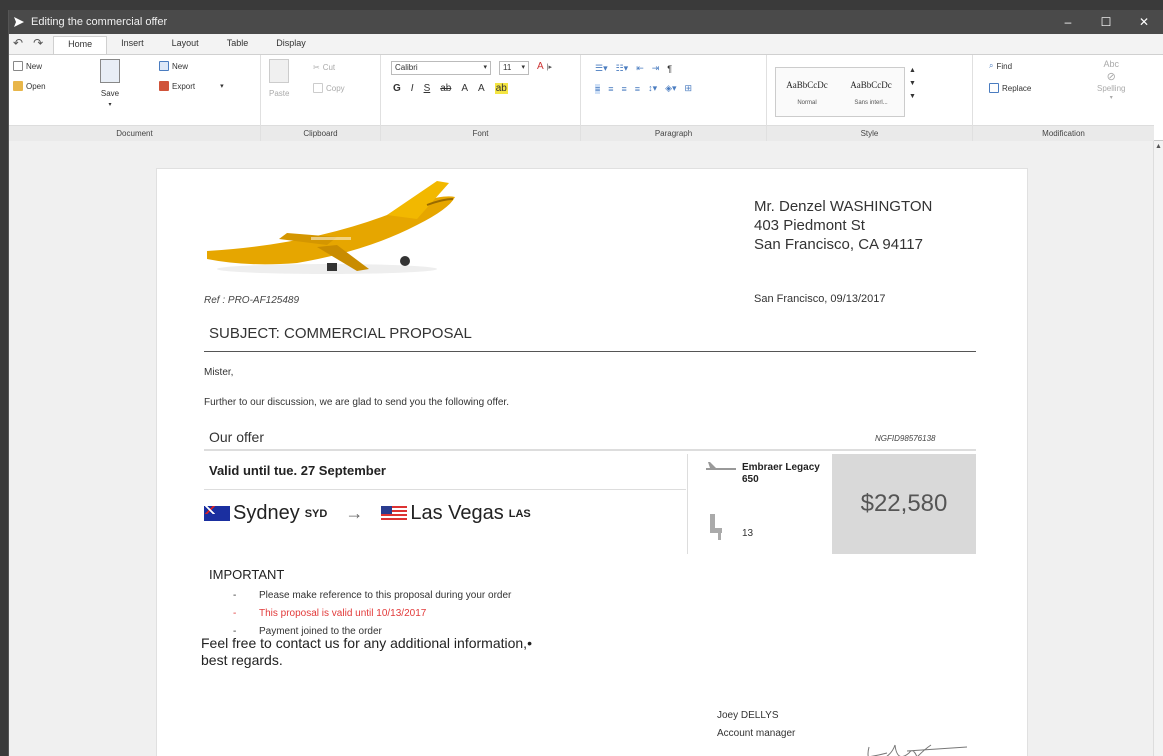 Image resolution: width=1163 pixels, height=756 pixels. What do you see at coordinates (1000, 66) in the screenshot?
I see `find-button: ⌕ Find` at bounding box center [1000, 66].